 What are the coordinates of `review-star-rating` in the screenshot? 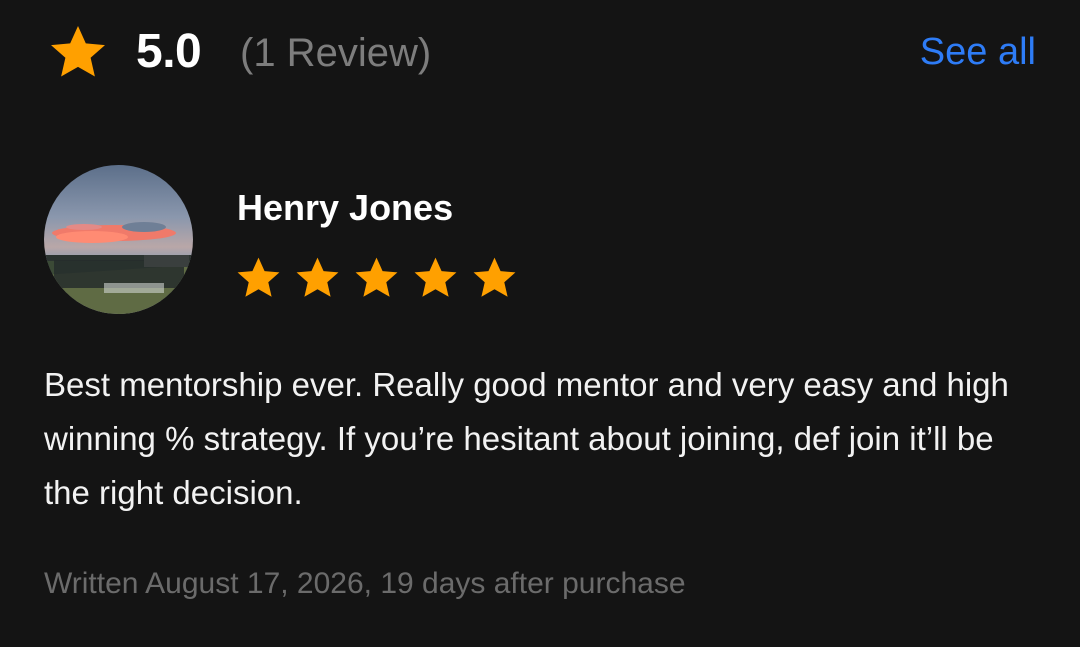 It's located at (376, 279).